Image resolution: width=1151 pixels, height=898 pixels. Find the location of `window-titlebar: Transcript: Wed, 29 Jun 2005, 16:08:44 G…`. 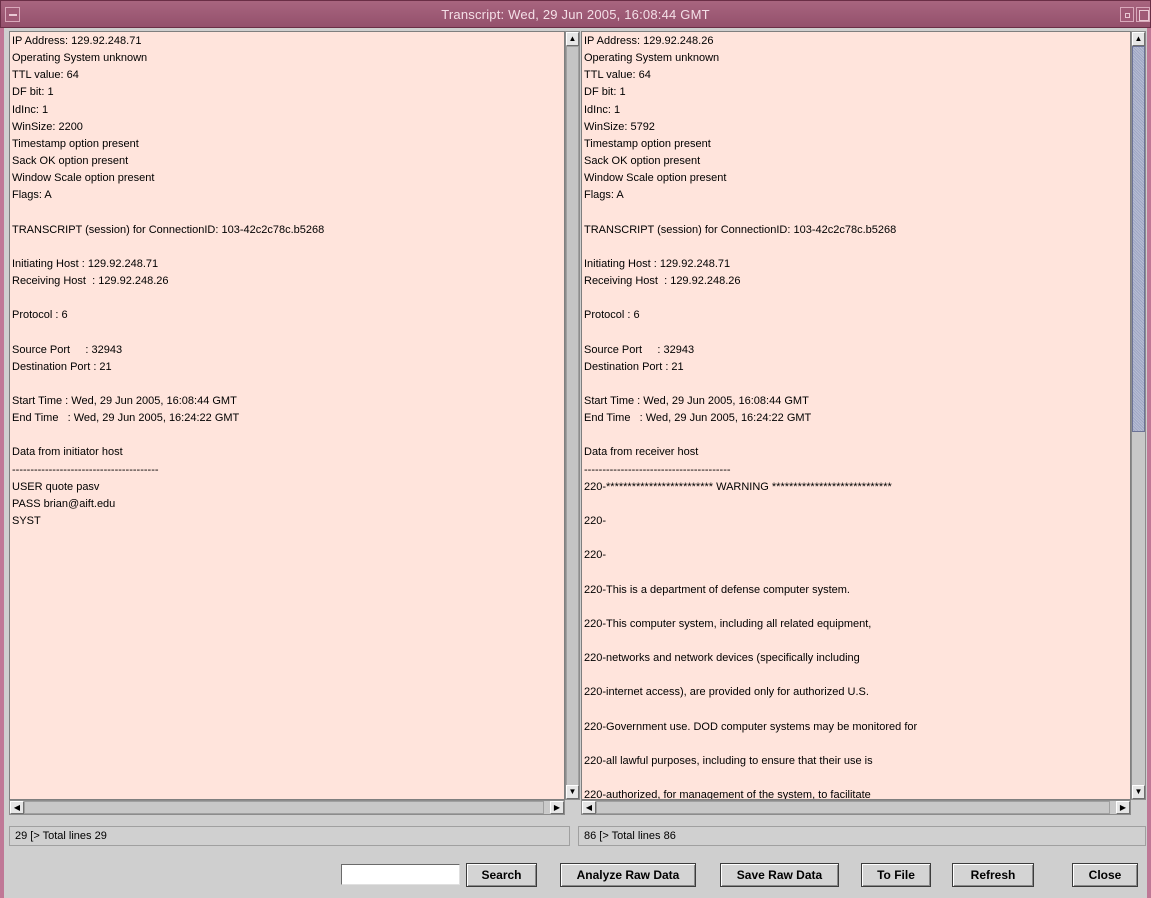

window-titlebar: Transcript: Wed, 29 Jun 2005, 16:08:44 G… is located at coordinates (575, 14).